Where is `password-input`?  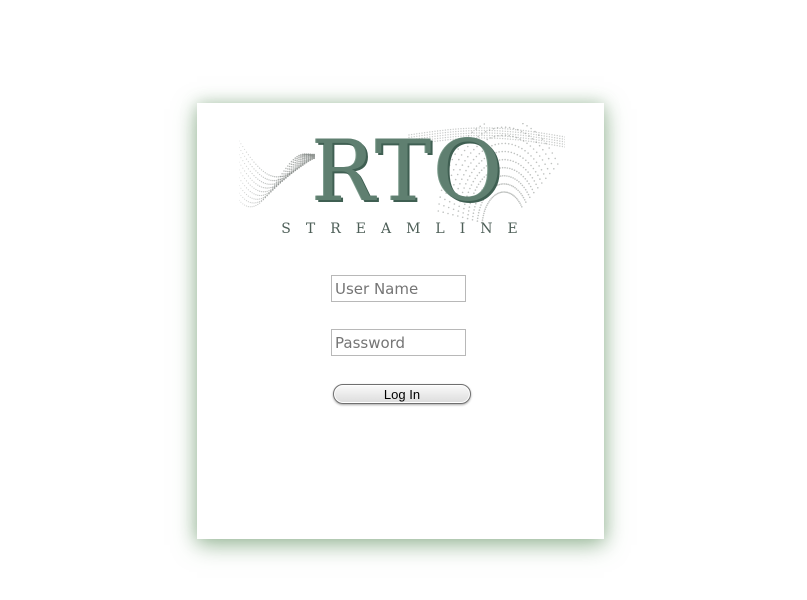 password-input is located at coordinates (398, 342).